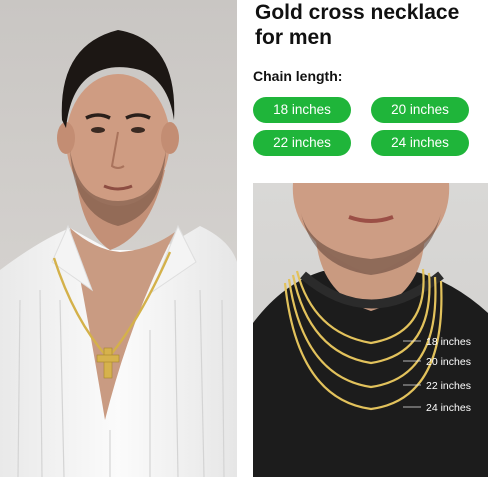  Describe the element at coordinates (420, 110) in the screenshot. I see `chain-length-option-20: 20 inches` at that location.